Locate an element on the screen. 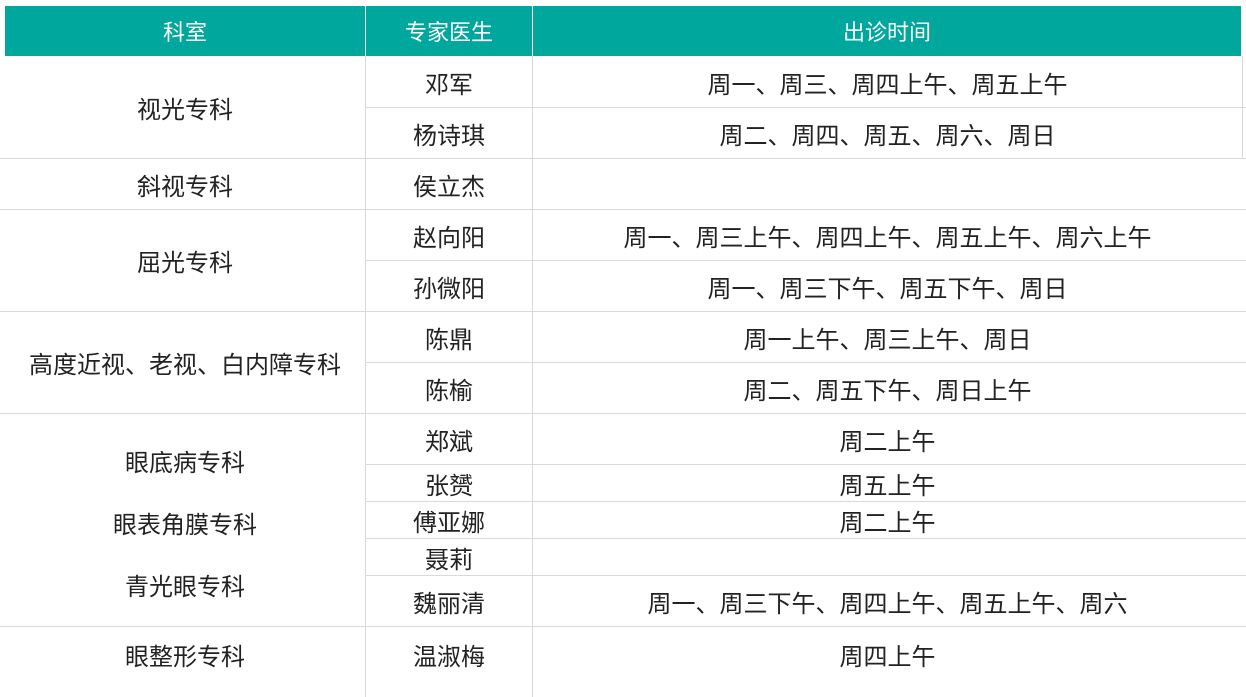 This screenshot has width=1246, height=697. time-cell: 周五上午 is located at coordinates (887, 485).